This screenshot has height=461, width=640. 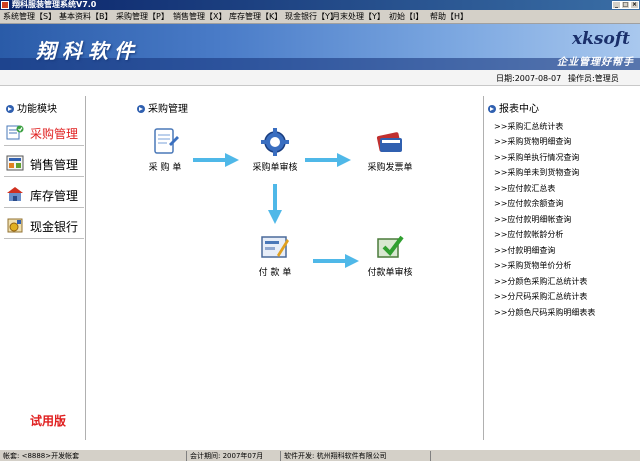 I want to click on close-button: ×, so click(x=634, y=5).